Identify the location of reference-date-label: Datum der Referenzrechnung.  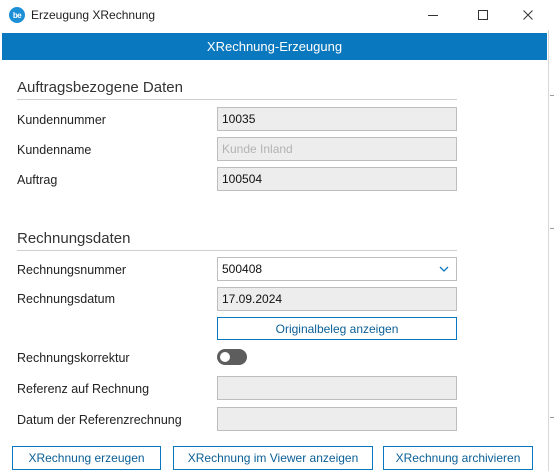
(99, 420).